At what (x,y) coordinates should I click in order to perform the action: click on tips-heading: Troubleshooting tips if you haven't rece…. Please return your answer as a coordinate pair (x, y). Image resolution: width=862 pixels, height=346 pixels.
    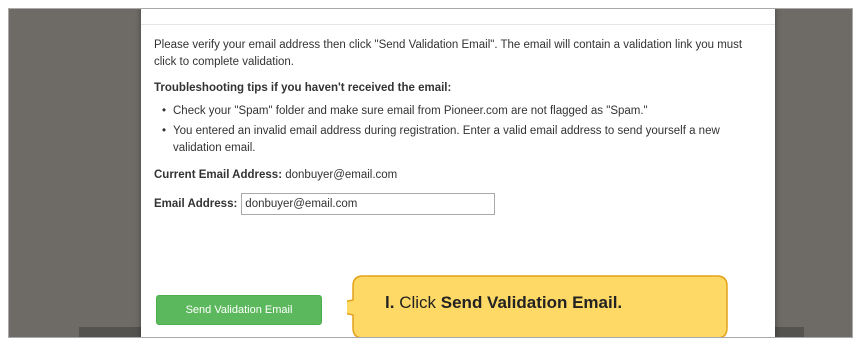
    Looking at the image, I should click on (303, 88).